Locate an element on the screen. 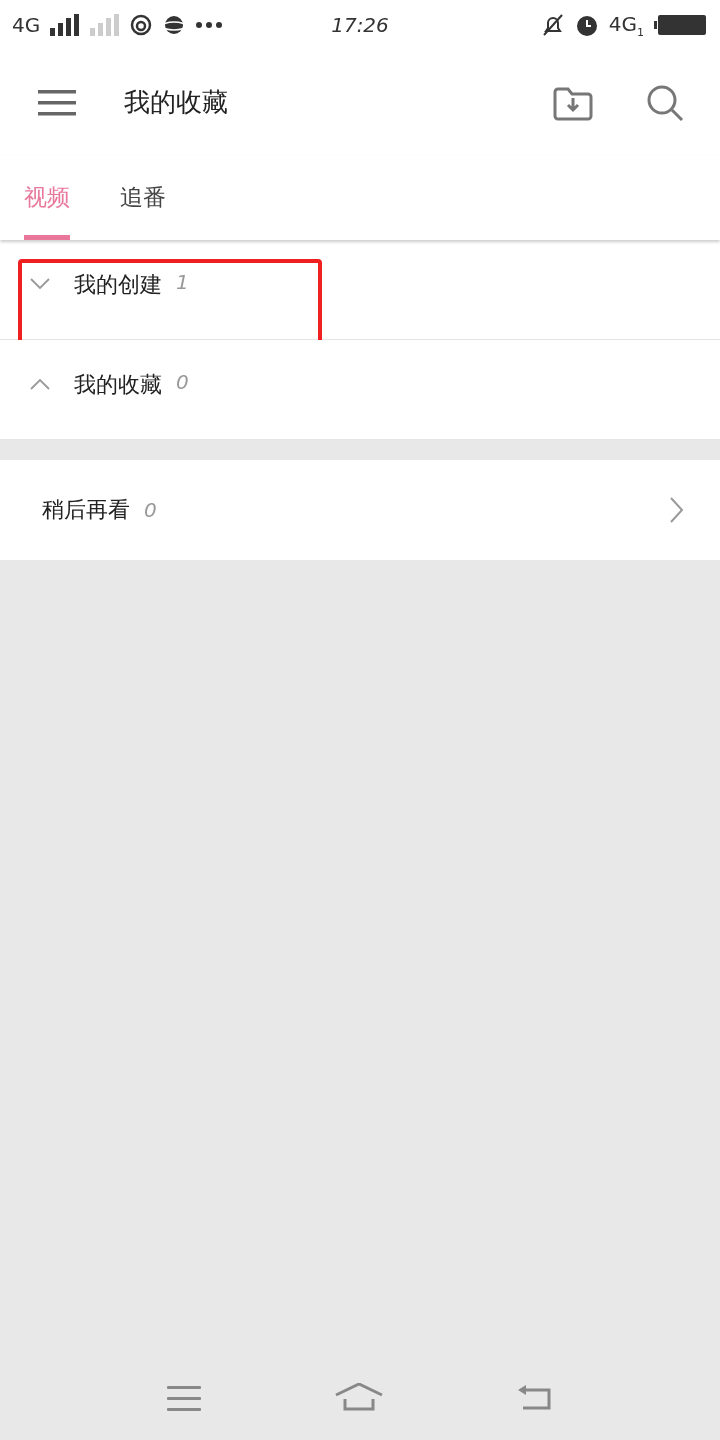  network-type: 4G$_{1}$ is located at coordinates (626, 25).